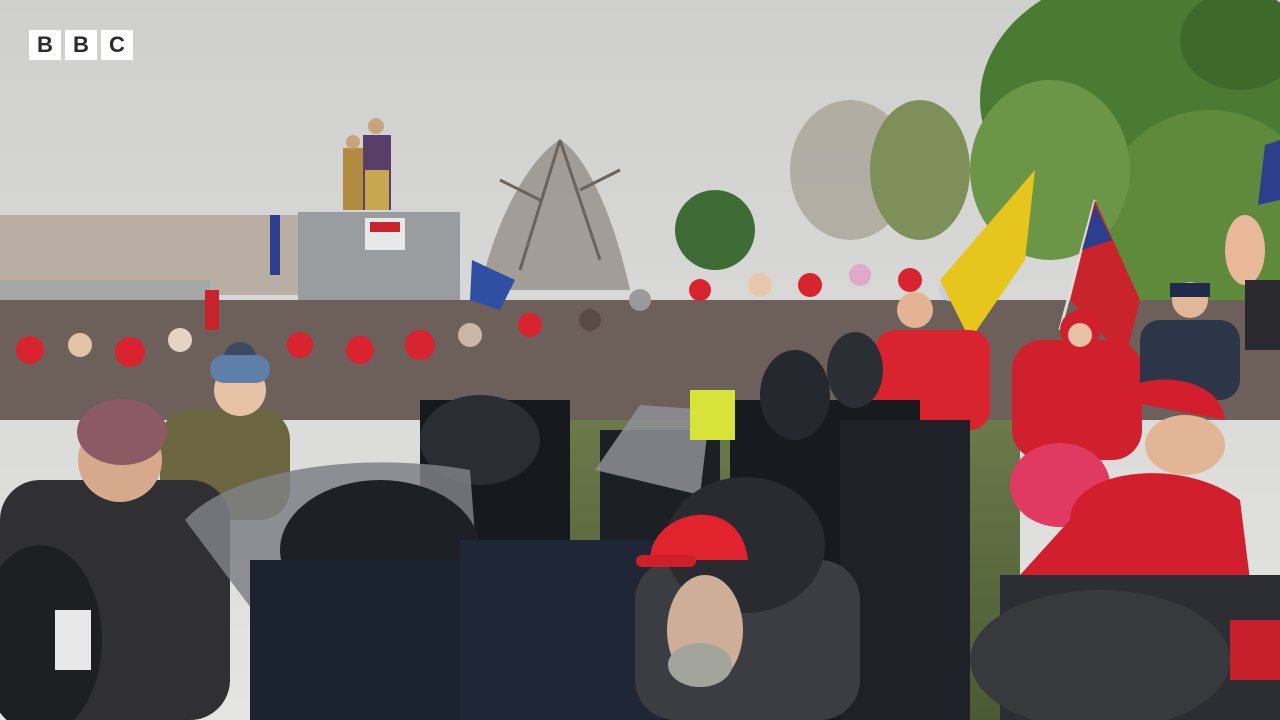  I want to click on bbc-logo-letter-3: C, so click(117, 45).